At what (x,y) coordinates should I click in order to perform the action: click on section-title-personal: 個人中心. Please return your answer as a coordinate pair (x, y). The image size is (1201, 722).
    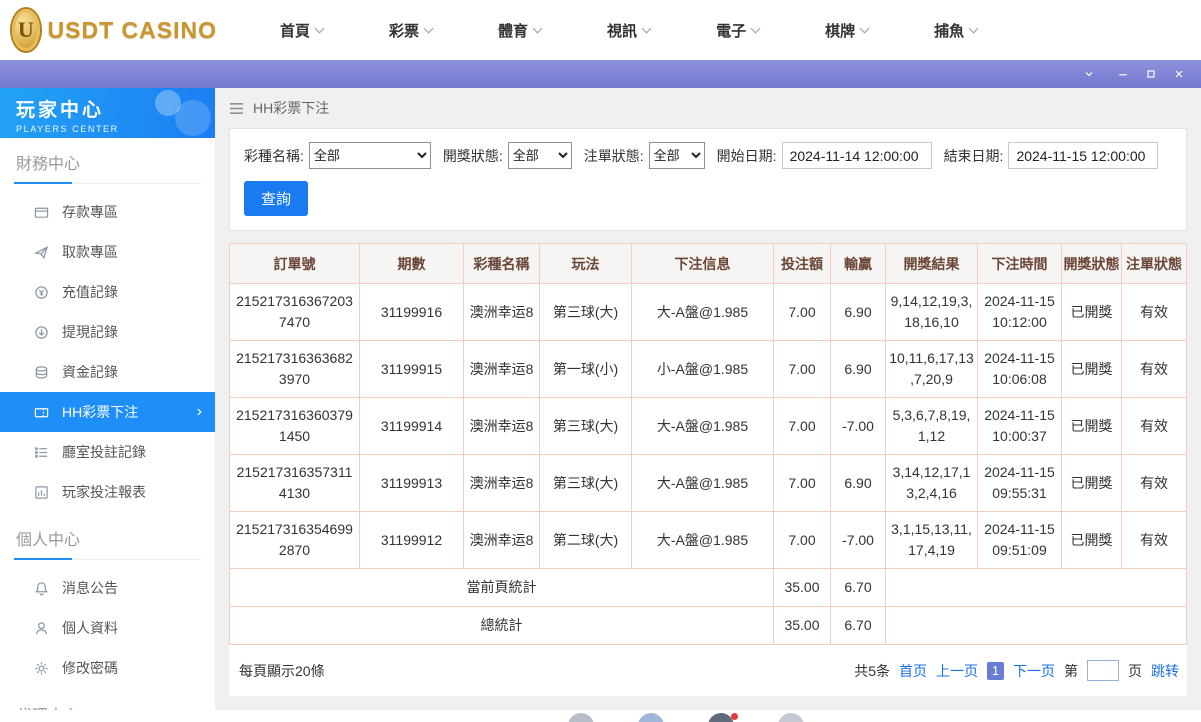
    Looking at the image, I should click on (107, 537).